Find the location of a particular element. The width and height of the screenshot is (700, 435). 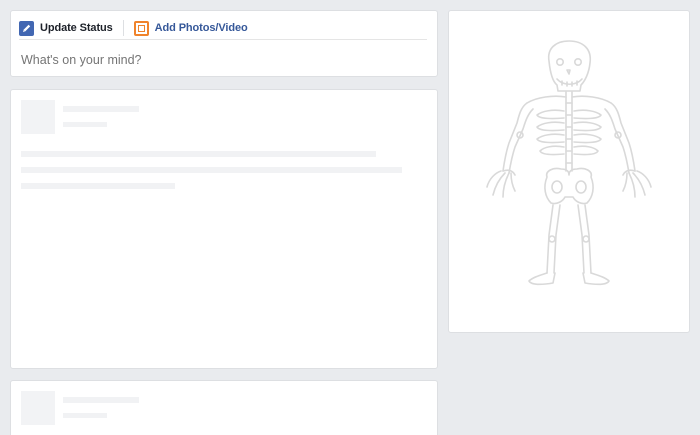

tab-add-photos-video: Add Photos/Video is located at coordinates (190, 28).